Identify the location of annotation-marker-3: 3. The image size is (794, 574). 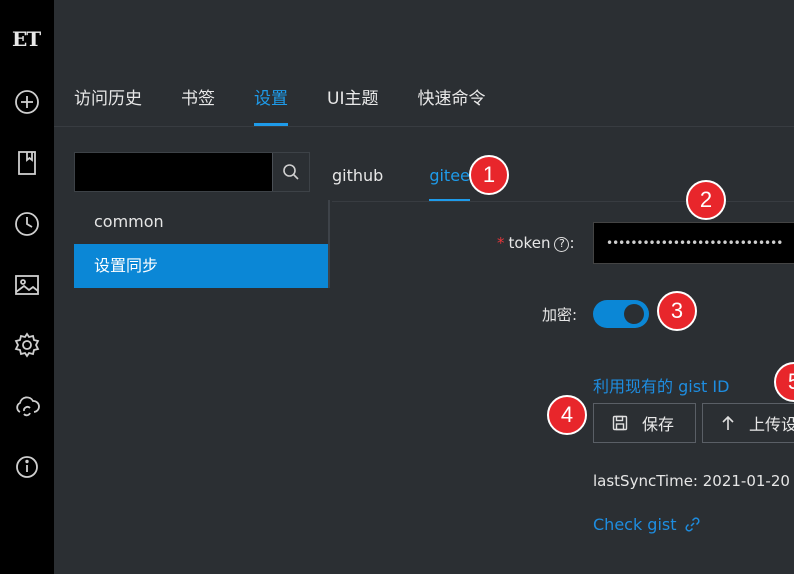
(677, 311).